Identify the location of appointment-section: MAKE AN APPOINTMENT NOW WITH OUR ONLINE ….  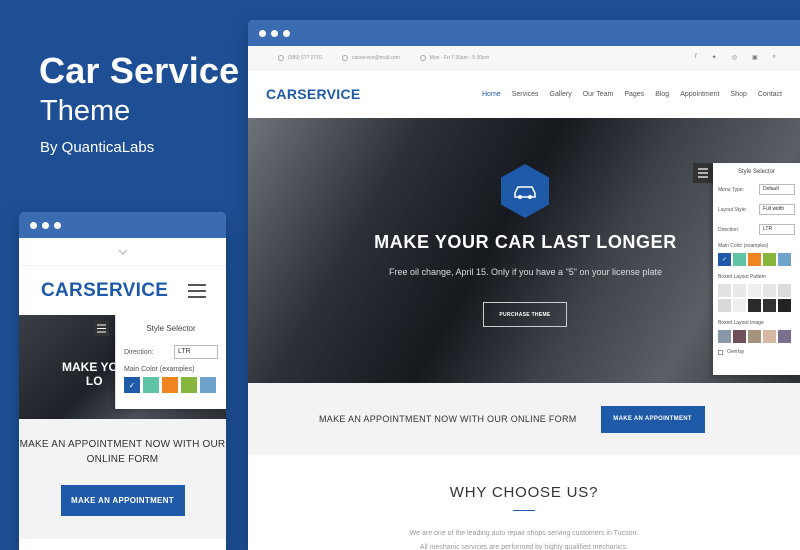
(122, 479).